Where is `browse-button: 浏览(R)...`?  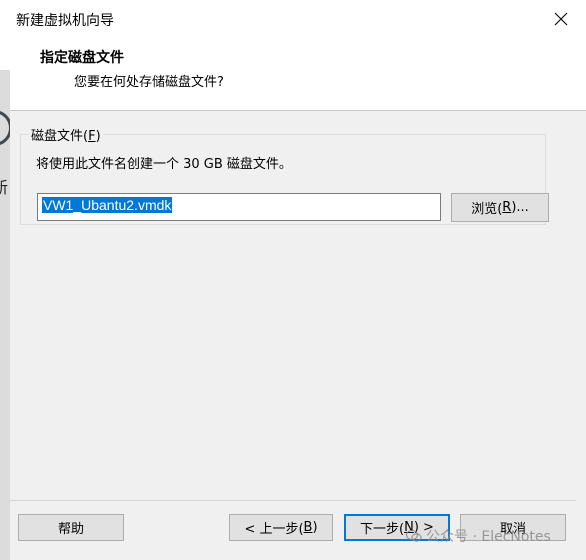 browse-button: 浏览(R)... is located at coordinates (500, 207).